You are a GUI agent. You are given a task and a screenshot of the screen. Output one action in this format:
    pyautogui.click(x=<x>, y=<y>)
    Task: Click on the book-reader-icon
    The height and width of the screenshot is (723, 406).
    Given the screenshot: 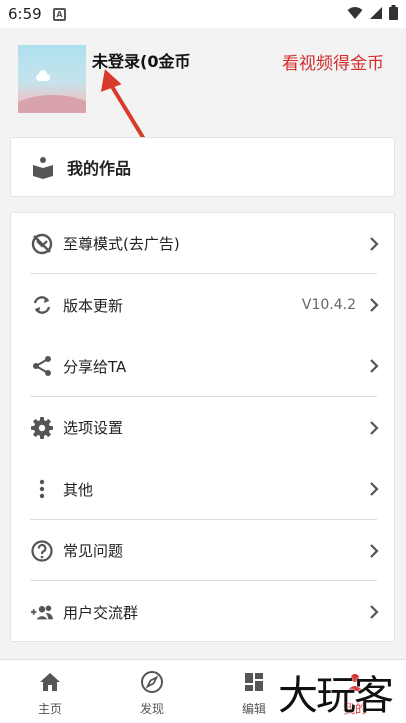 What is the action you would take?
    pyautogui.click(x=43, y=168)
    